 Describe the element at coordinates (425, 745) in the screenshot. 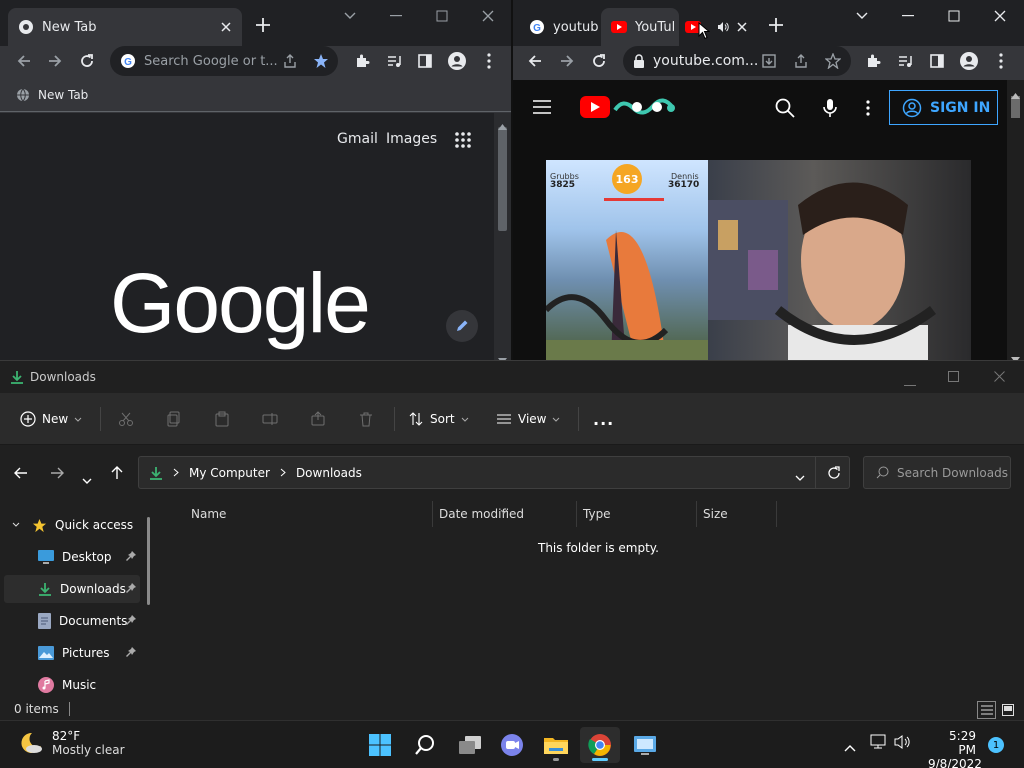

I see `search-button` at that location.